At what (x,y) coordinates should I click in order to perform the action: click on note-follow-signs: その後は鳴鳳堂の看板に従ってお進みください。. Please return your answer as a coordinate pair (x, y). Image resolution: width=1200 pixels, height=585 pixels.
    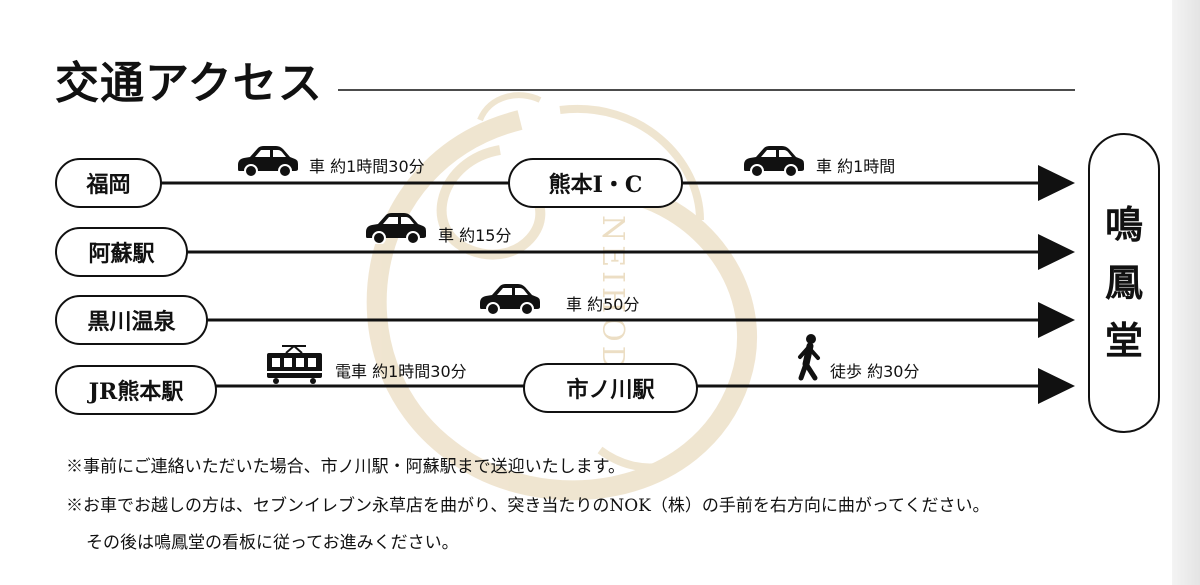
    Looking at the image, I should click on (272, 543).